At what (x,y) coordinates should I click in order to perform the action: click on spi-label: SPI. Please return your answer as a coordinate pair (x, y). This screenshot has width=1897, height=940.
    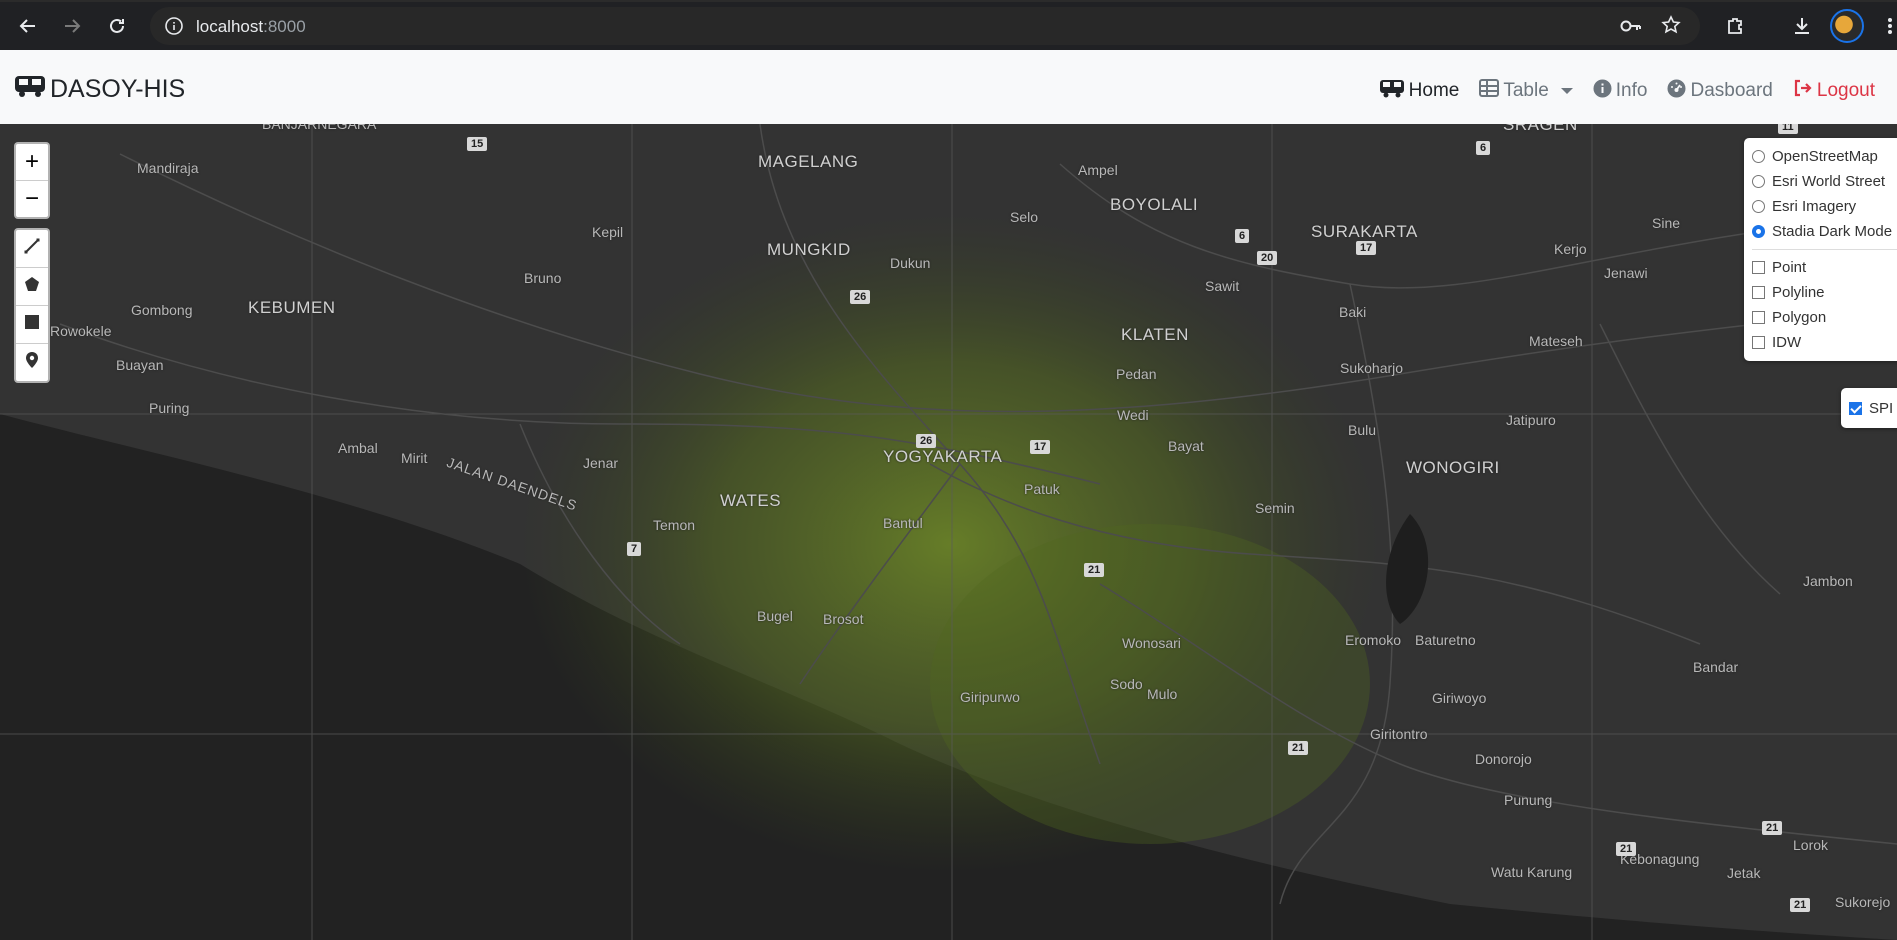
    Looking at the image, I should click on (1881, 408).